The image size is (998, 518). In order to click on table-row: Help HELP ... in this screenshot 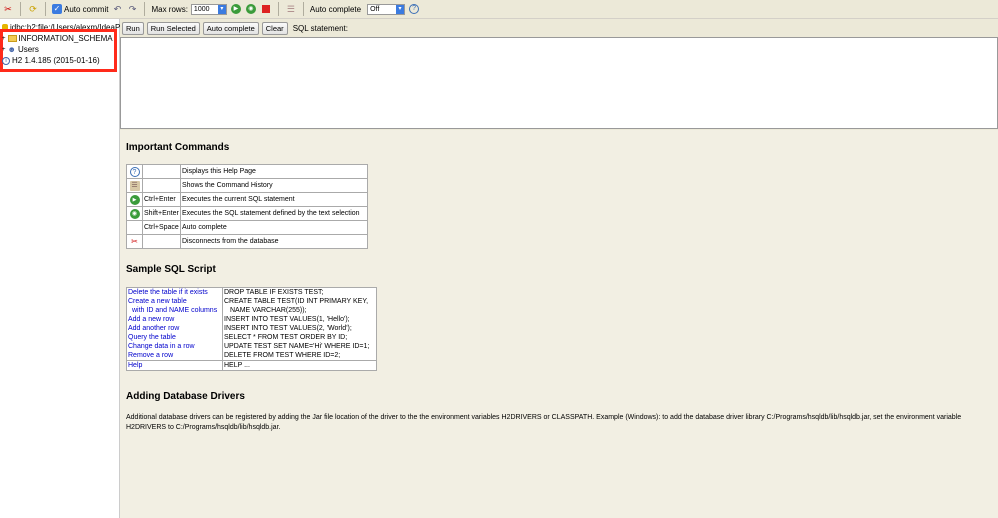, I will do `click(251, 365)`.